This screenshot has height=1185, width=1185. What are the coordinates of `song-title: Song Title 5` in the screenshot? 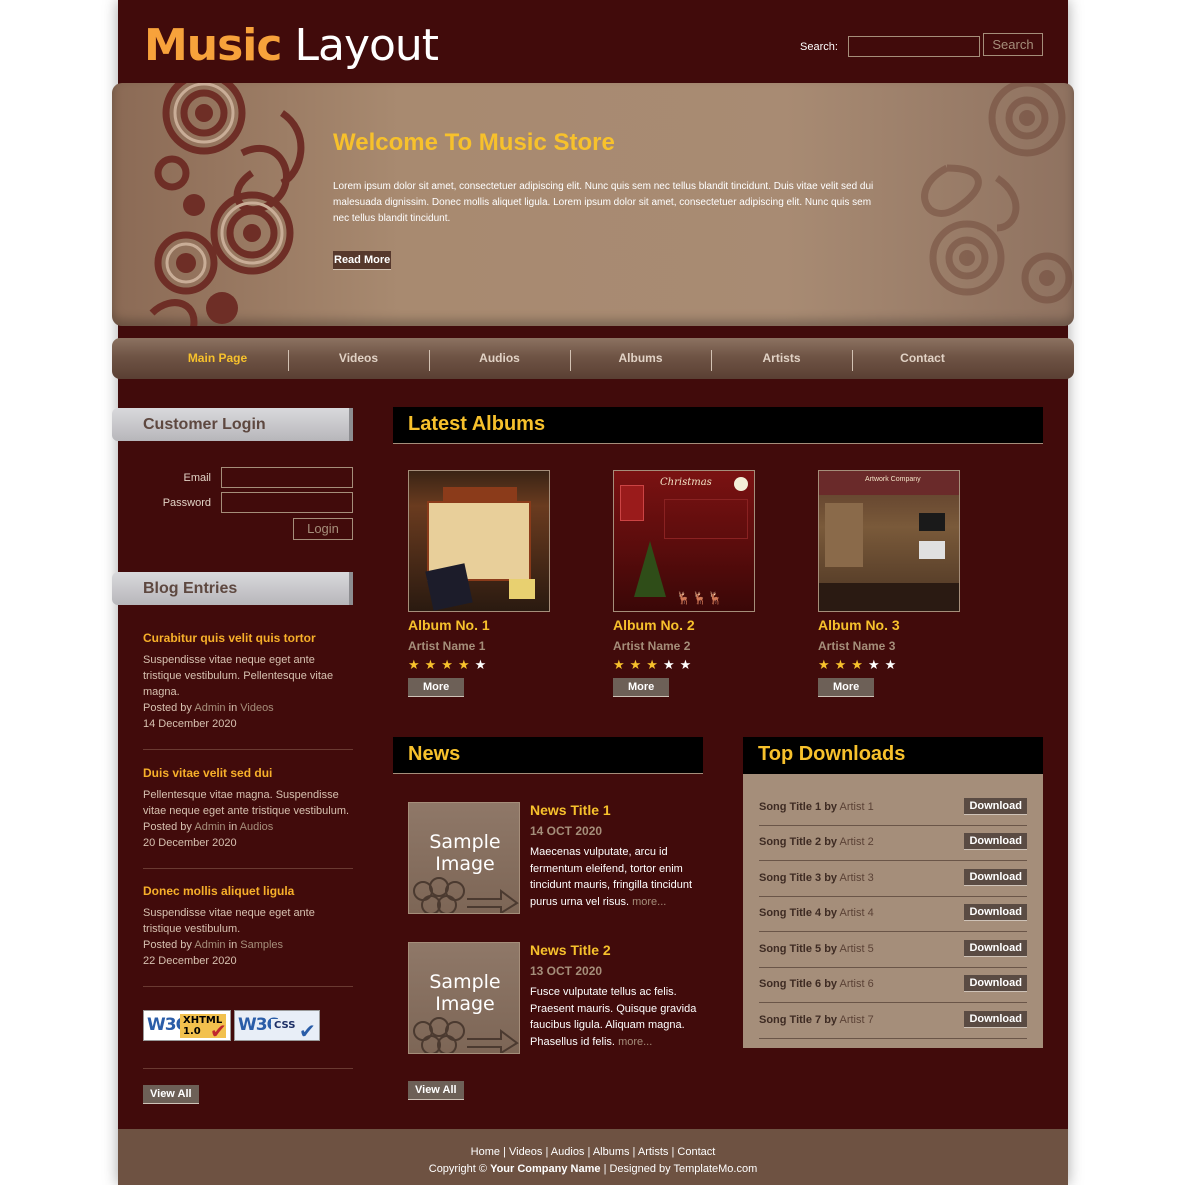 It's located at (790, 949).